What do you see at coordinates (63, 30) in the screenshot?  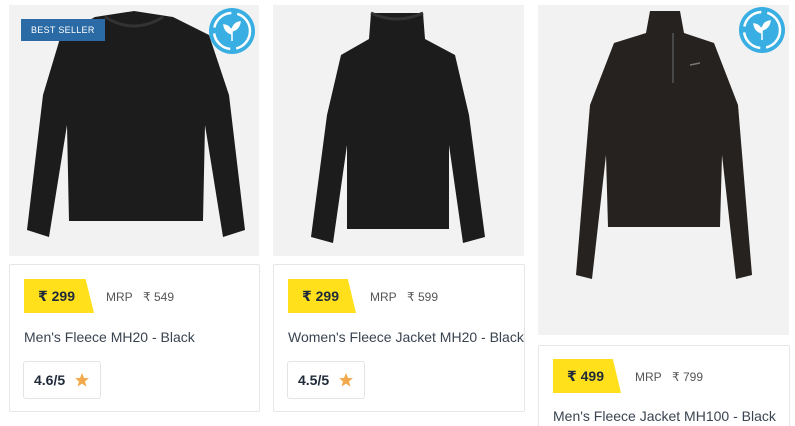 I see `best-seller-badge: BEST SELLER` at bounding box center [63, 30].